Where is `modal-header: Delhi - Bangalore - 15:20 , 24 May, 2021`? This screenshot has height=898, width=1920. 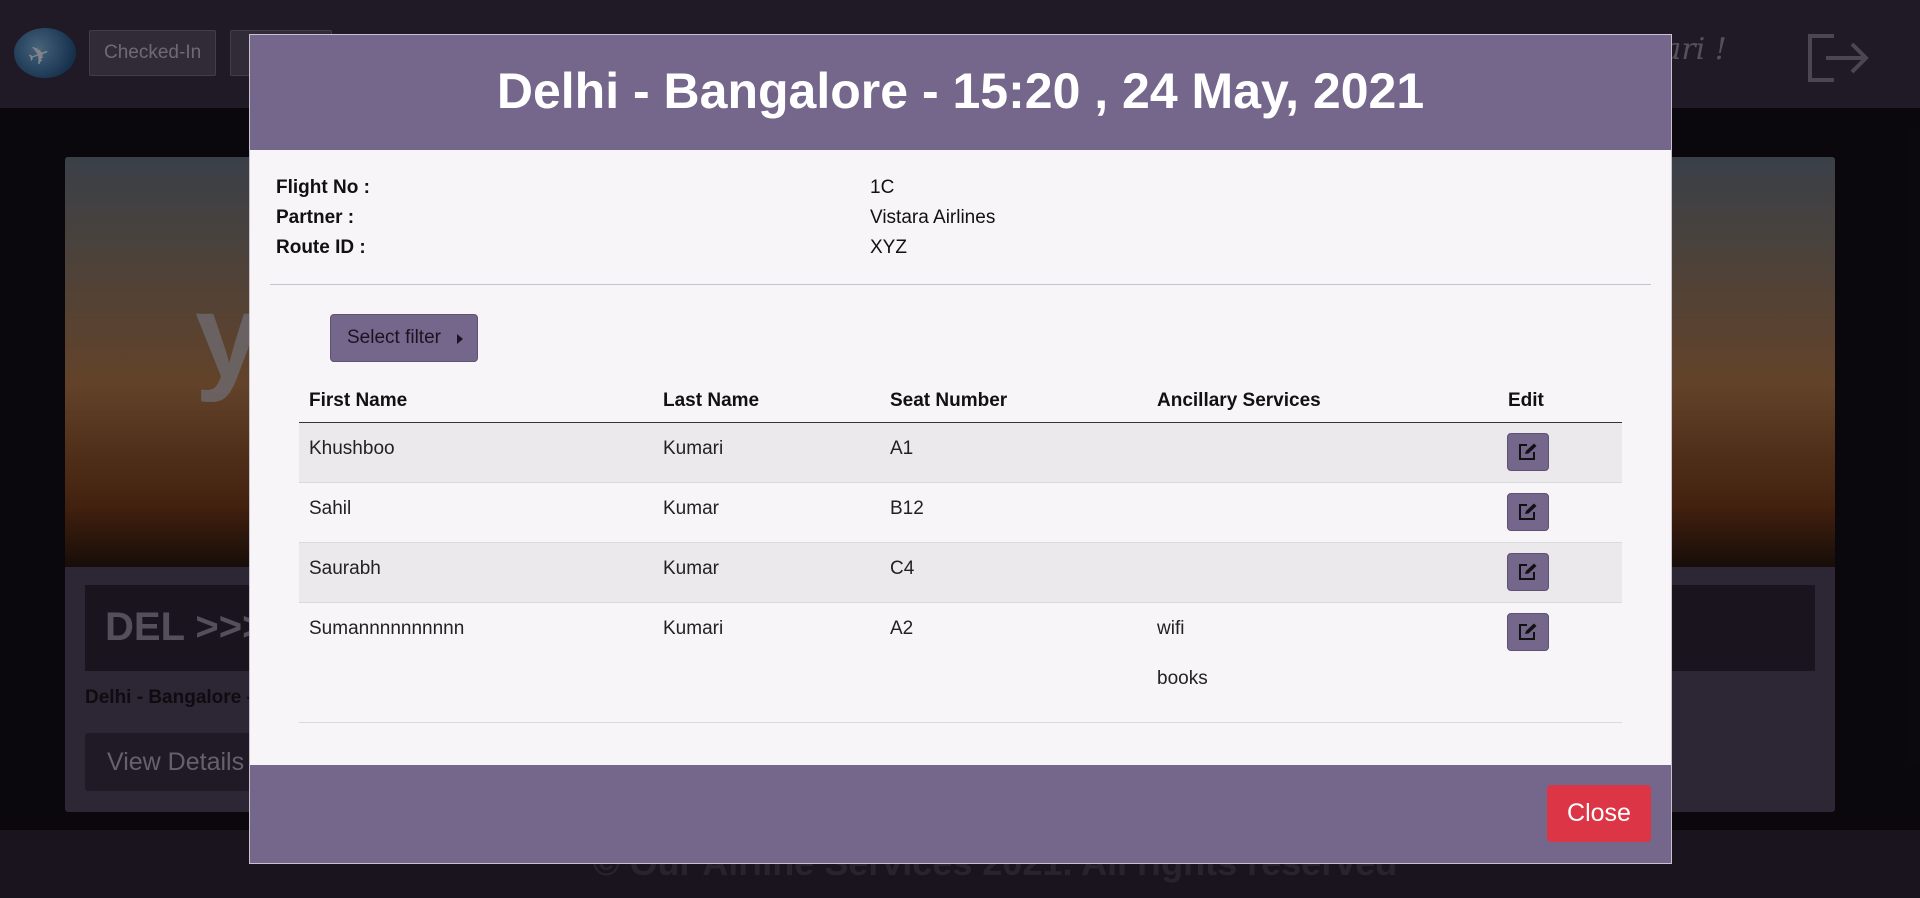
modal-header: Delhi - Bangalore - 15:20 , 24 May, 2021 is located at coordinates (960, 92).